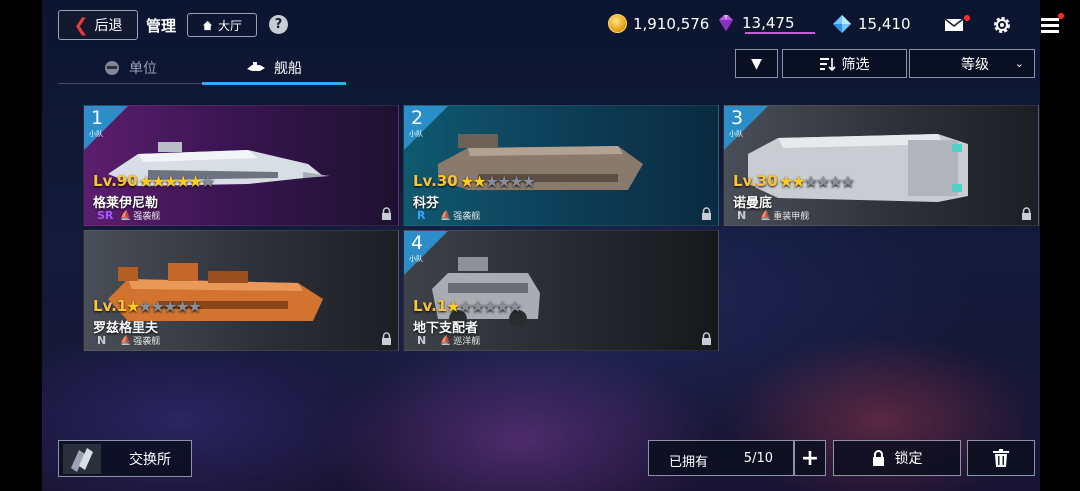  What do you see at coordinates (110, 306) in the screenshot?
I see `ship-level: Lv.1` at bounding box center [110, 306].